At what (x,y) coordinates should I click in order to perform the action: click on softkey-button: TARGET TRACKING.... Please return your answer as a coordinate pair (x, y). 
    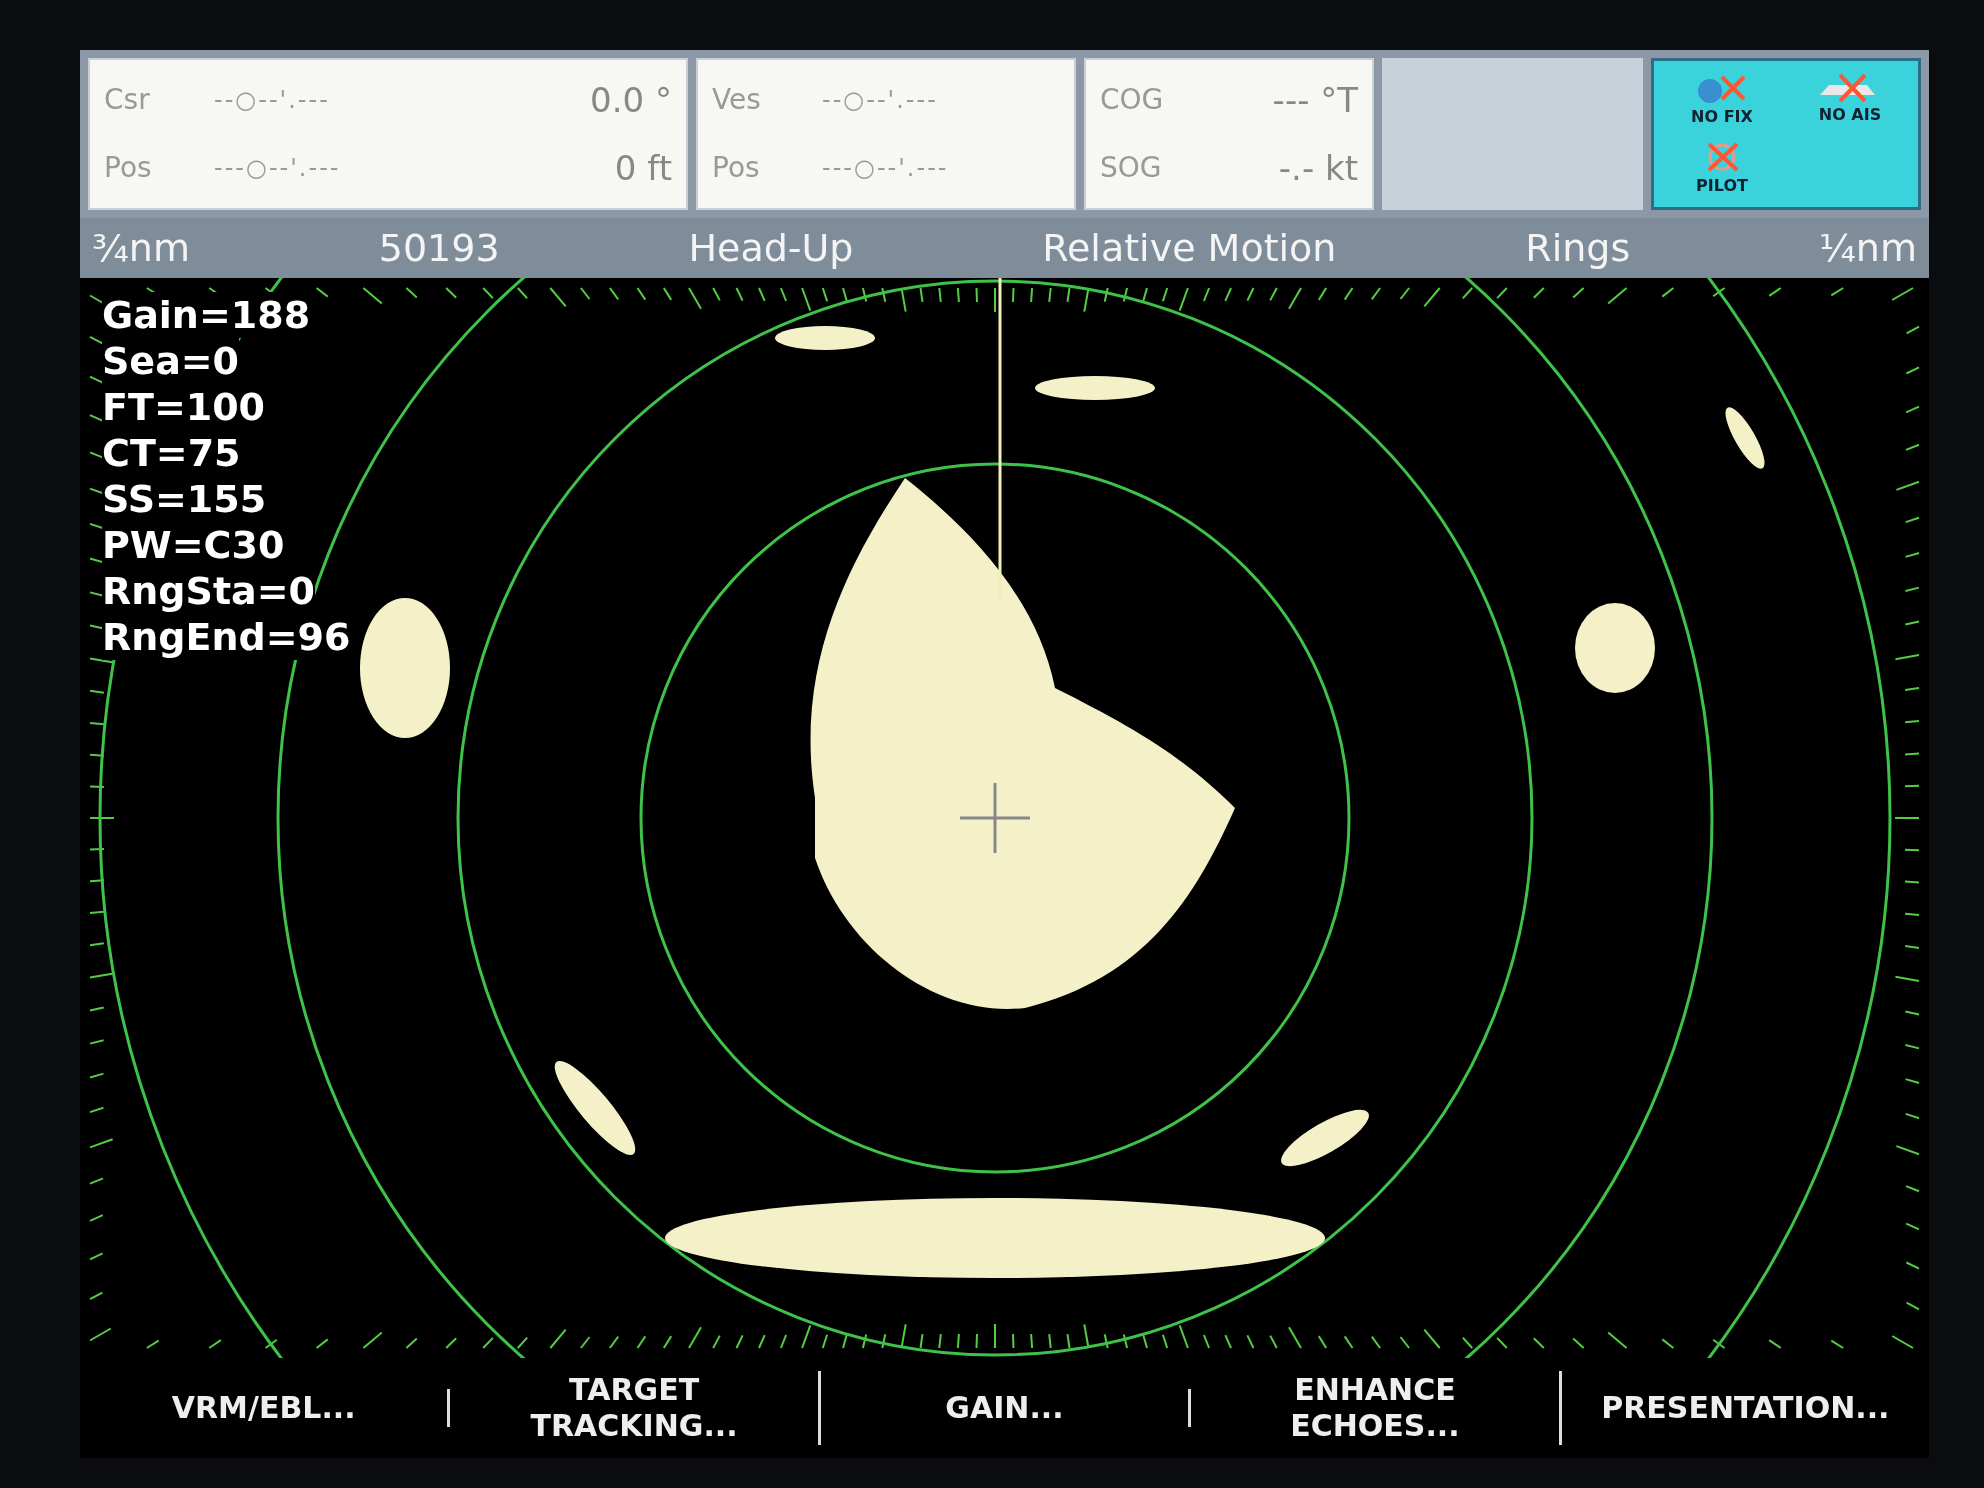
    Looking at the image, I should click on (635, 1408).